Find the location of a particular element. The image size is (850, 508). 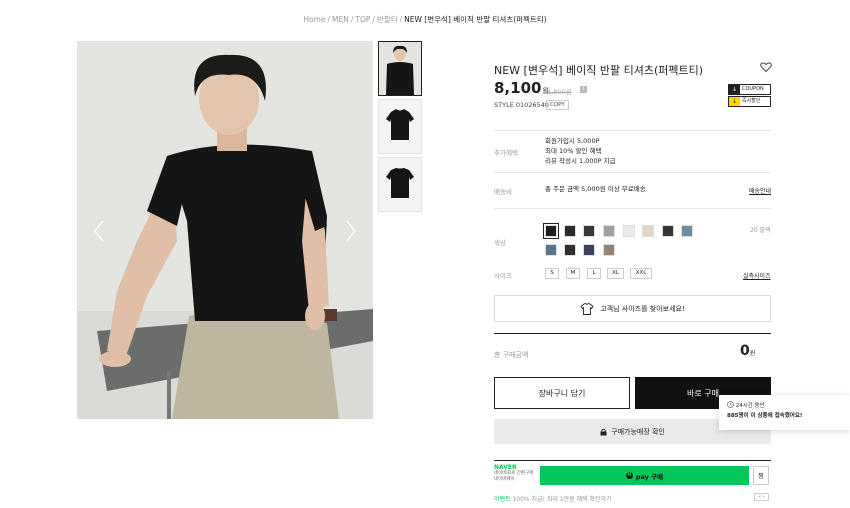

npay-wishlist-button: 찜 is located at coordinates (761, 475).